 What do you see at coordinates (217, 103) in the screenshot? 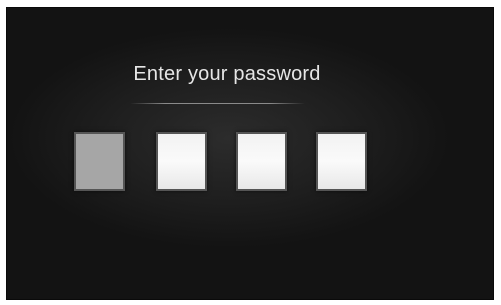
I see `prompt-divider` at bounding box center [217, 103].